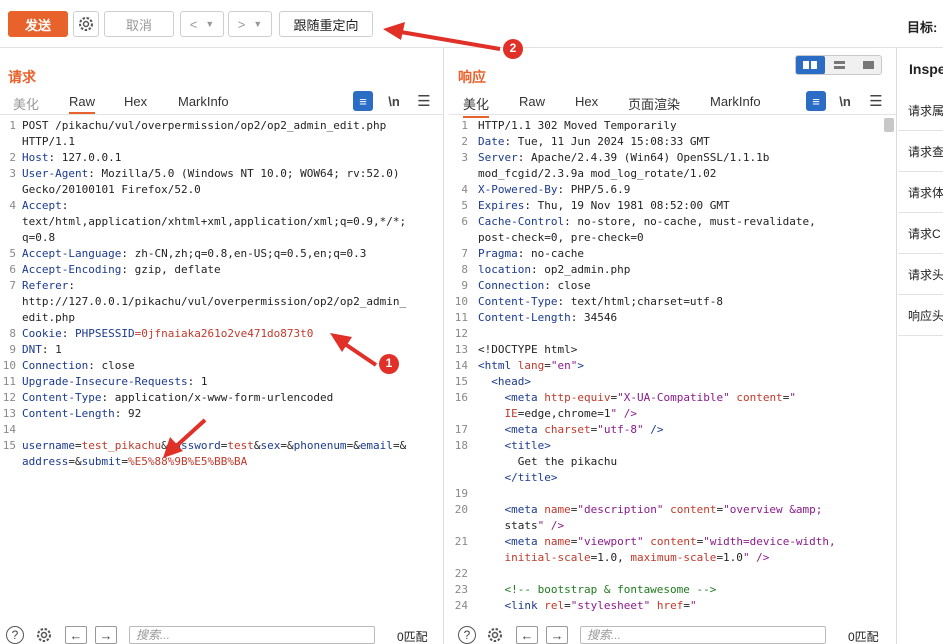 The width and height of the screenshot is (943, 644). What do you see at coordinates (513, 48) in the screenshot?
I see `badge-2-label: 2` at bounding box center [513, 48].